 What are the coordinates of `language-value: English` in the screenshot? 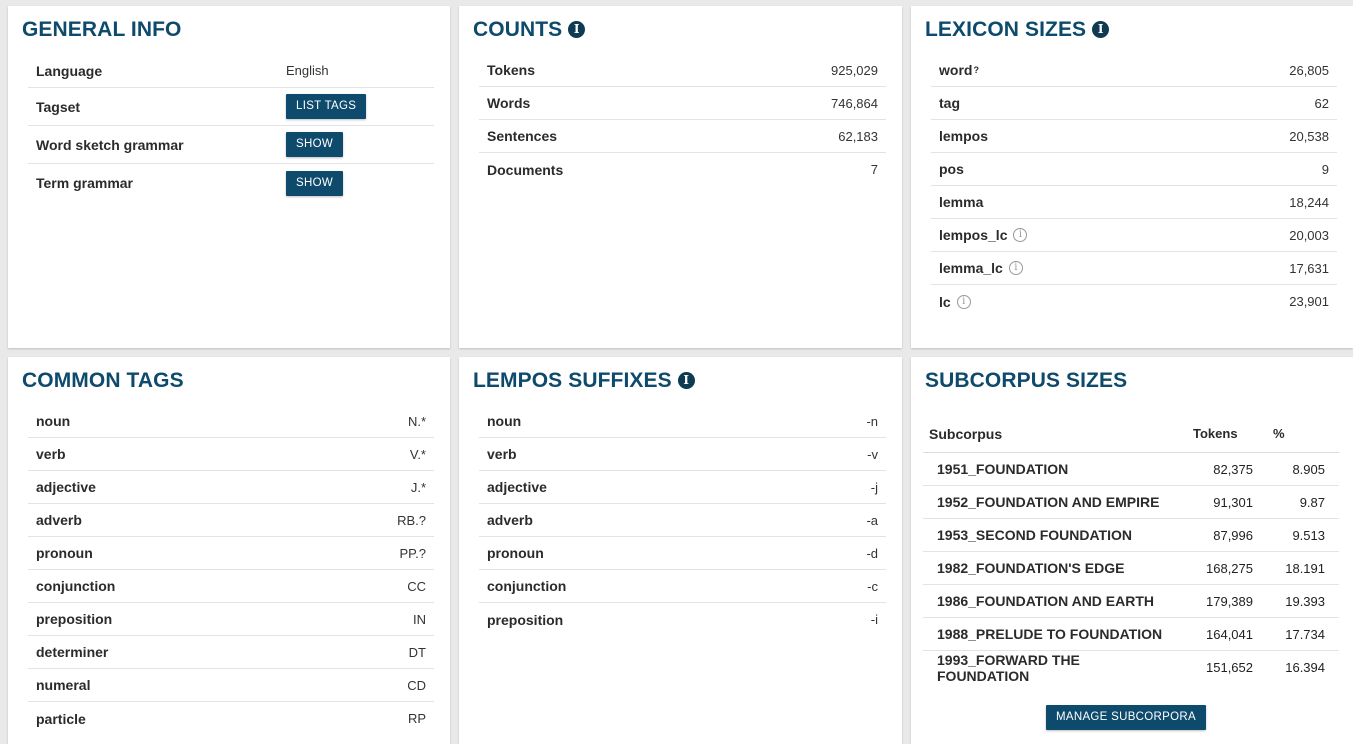 It's located at (307, 70).